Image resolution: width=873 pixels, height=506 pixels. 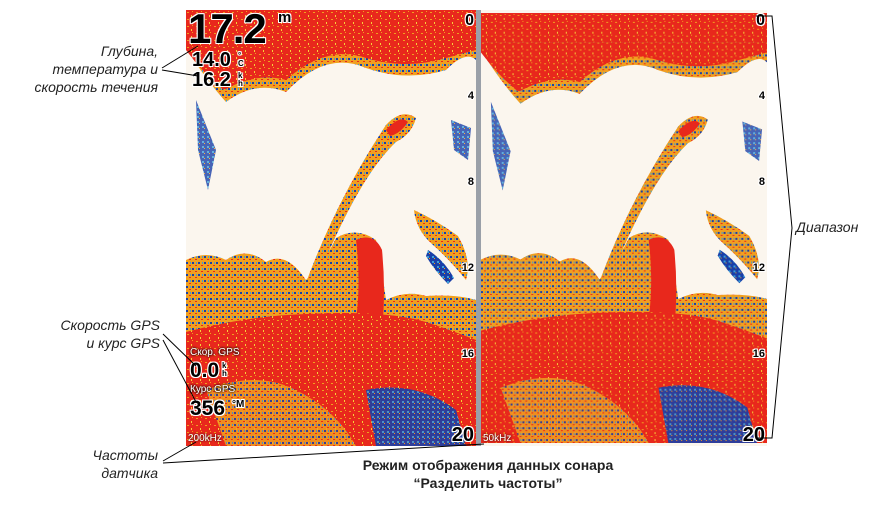 I want to click on current-speed-unit: kh, so click(x=240, y=79).